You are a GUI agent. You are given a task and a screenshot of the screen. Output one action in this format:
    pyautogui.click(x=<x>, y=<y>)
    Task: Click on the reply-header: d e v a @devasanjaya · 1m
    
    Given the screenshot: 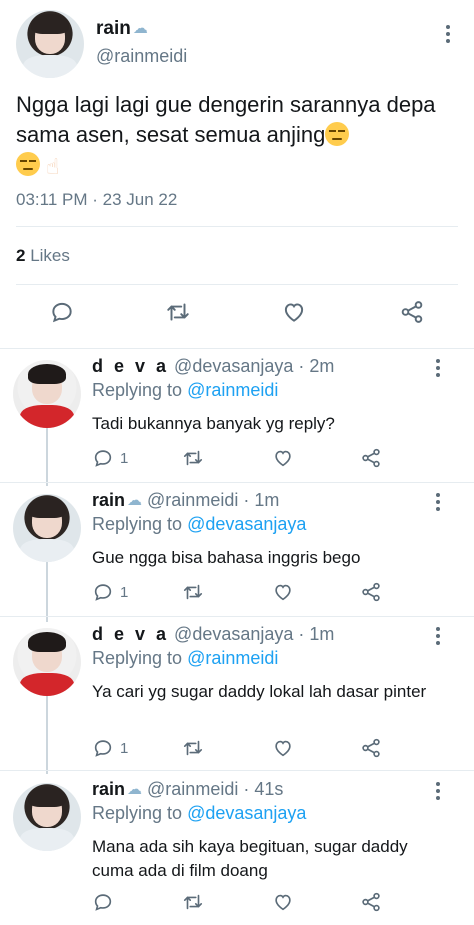 What is the action you would take?
    pyautogui.click(x=213, y=634)
    